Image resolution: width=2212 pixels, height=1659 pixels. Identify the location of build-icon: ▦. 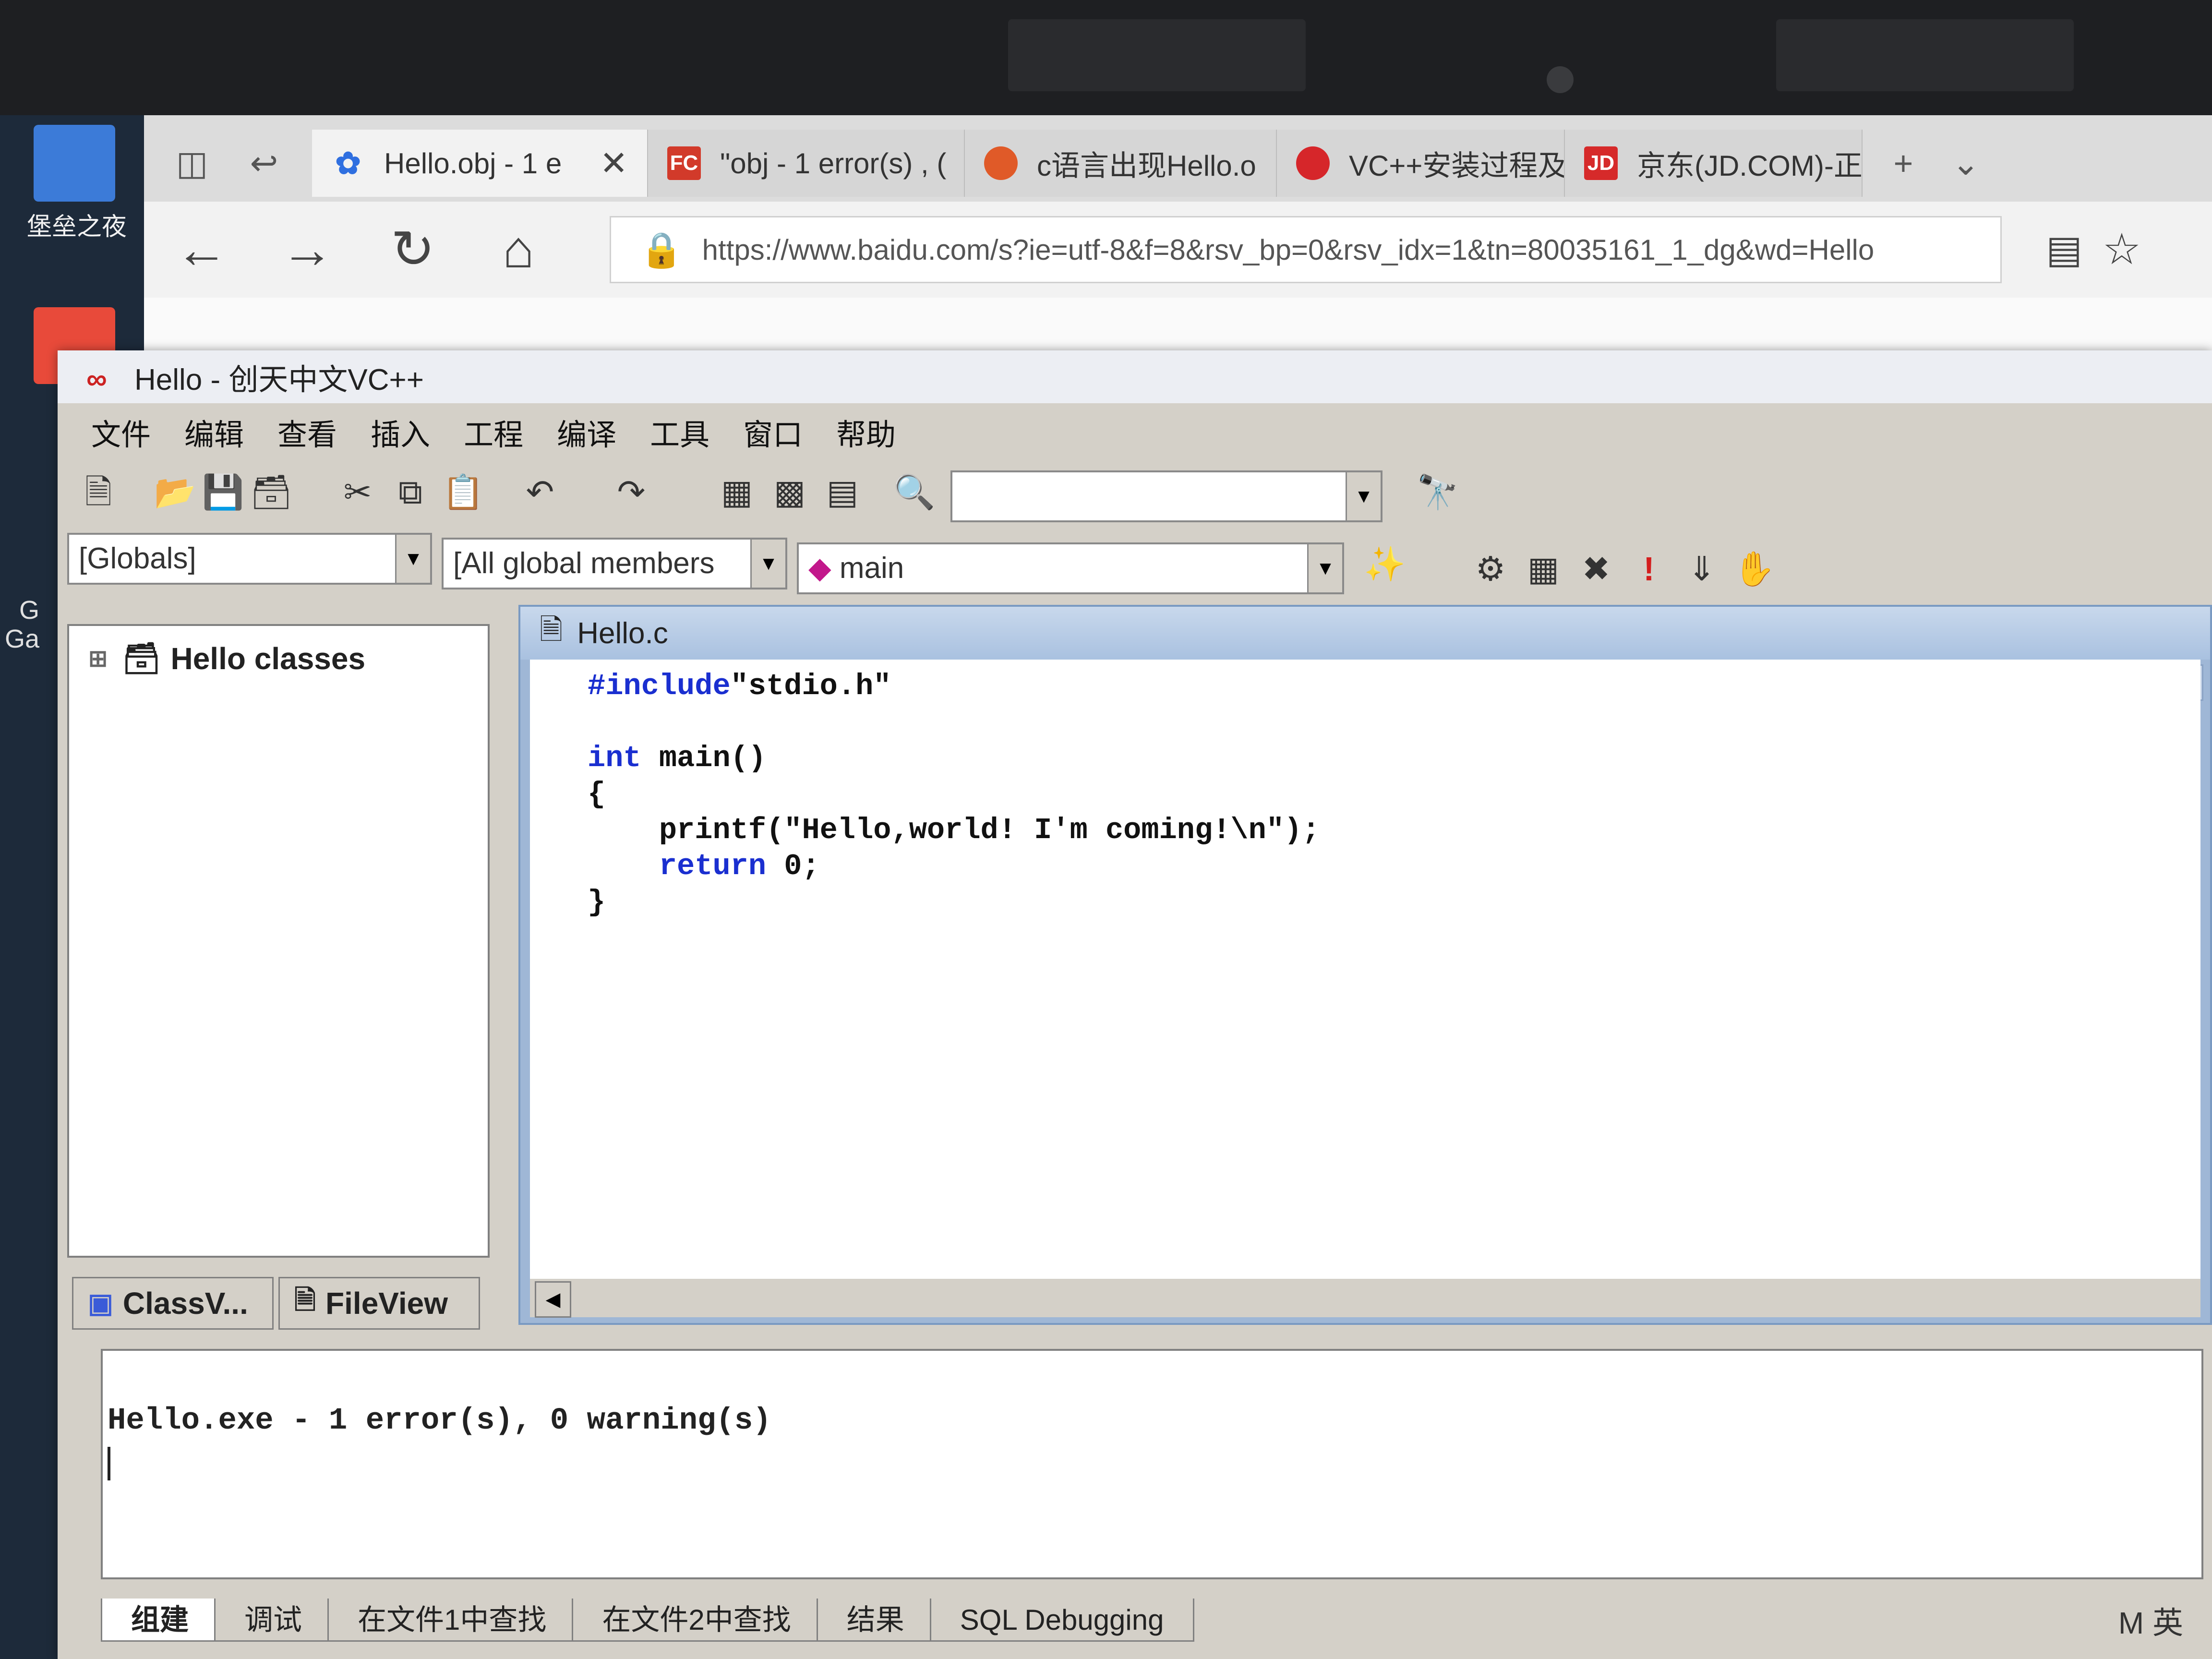
(1543, 569).